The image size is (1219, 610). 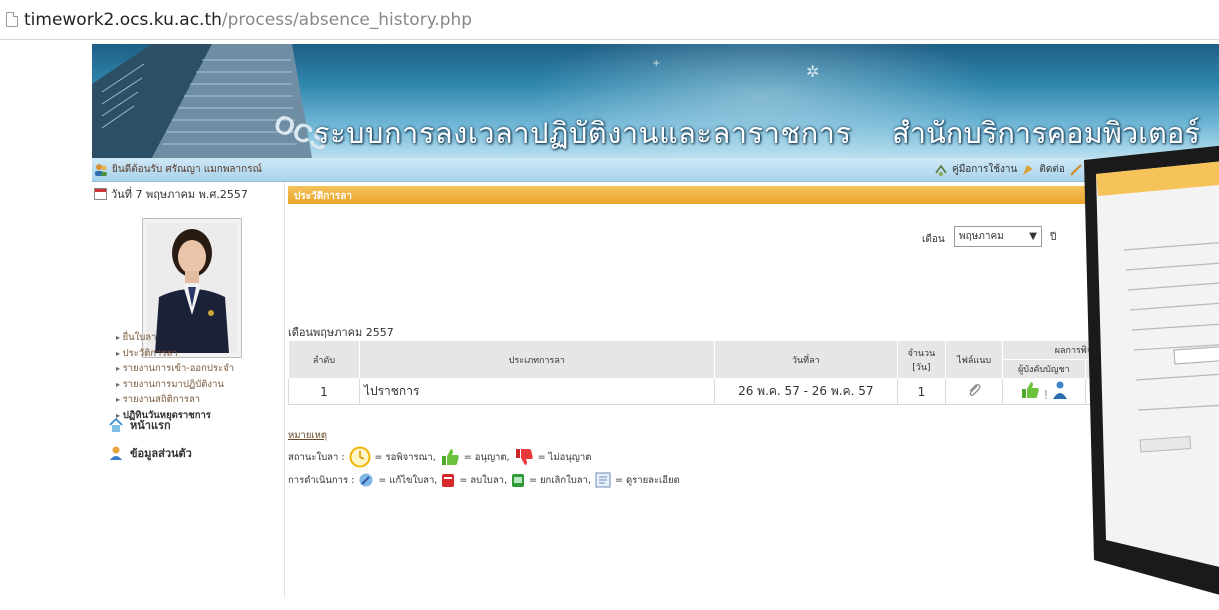 I want to click on col-supervisor: ผู้บังคับบัญชา, so click(x=1044, y=369).